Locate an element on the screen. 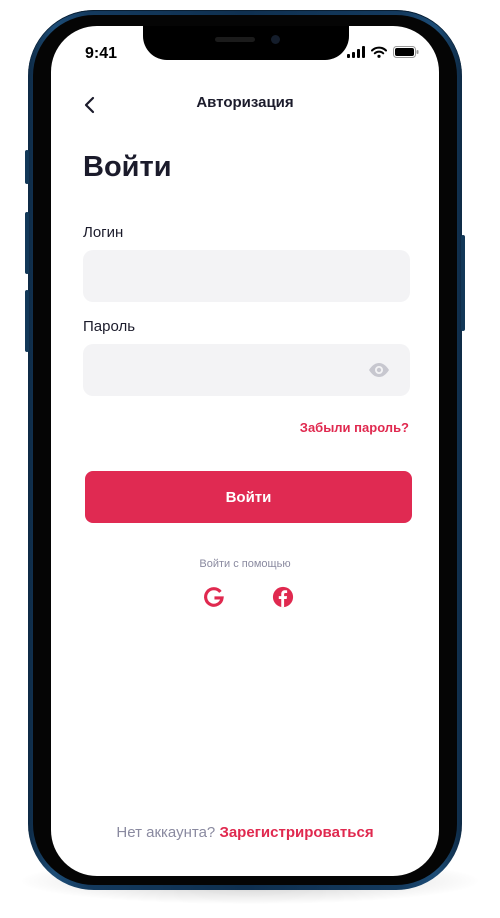  status-icons is located at coordinates (383, 52).